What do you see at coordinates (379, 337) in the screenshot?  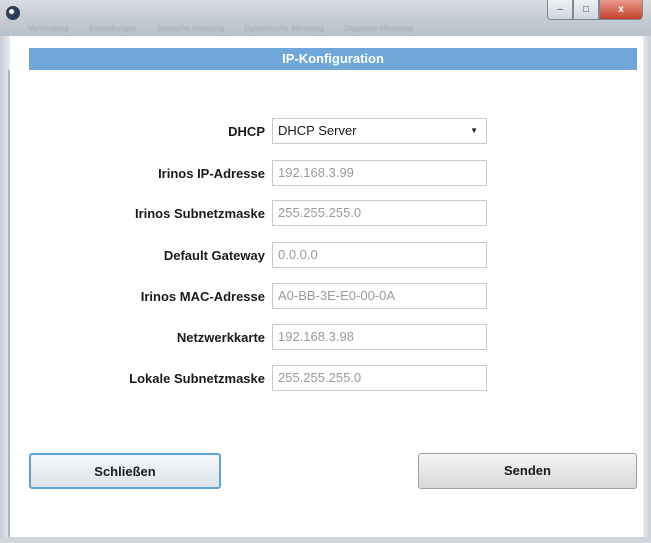 I see `network-card-field: 192.168.3.98` at bounding box center [379, 337].